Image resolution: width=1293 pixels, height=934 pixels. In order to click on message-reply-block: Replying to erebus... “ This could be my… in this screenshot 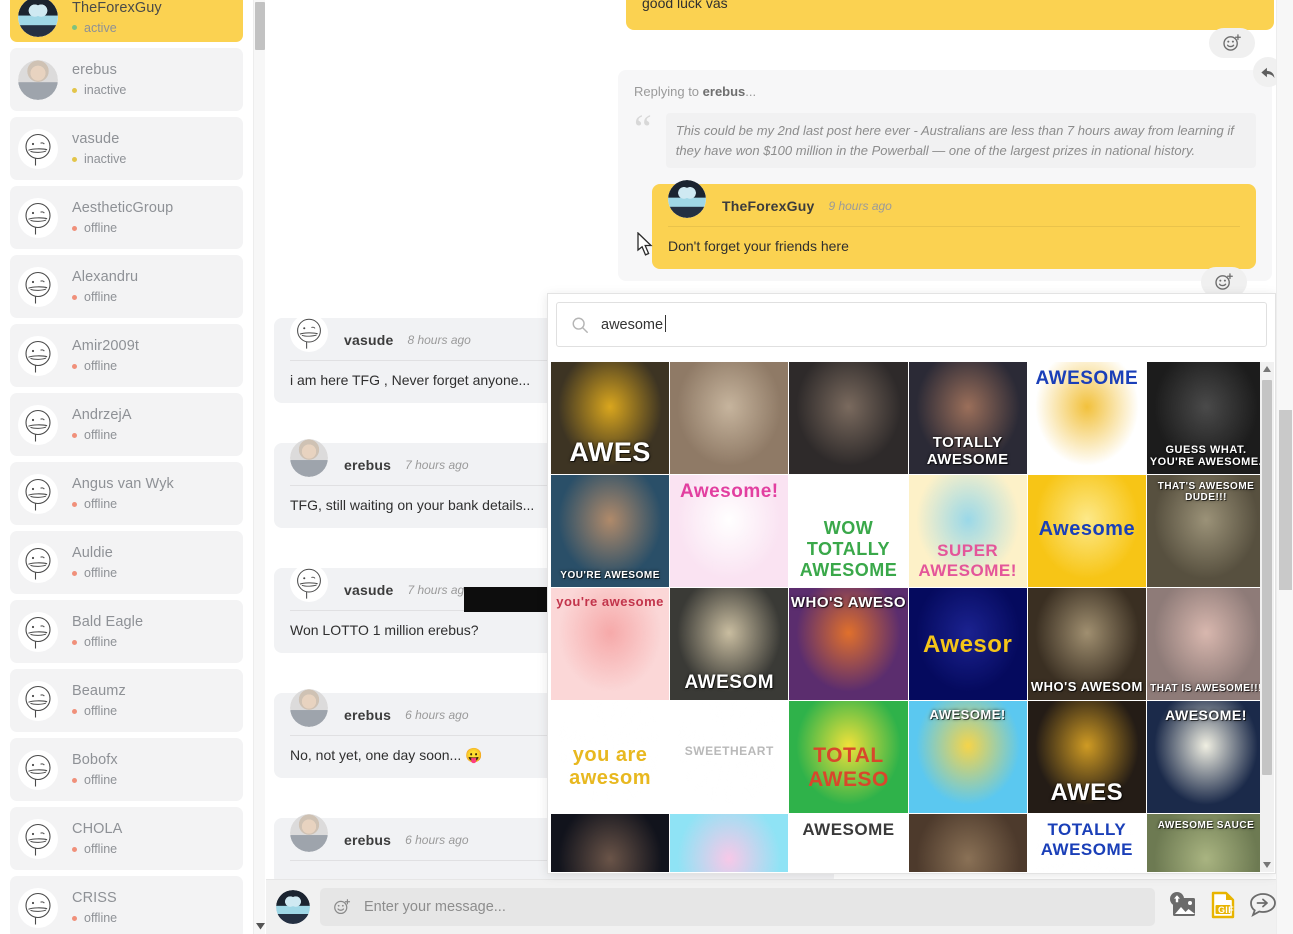, I will do `click(945, 176)`.